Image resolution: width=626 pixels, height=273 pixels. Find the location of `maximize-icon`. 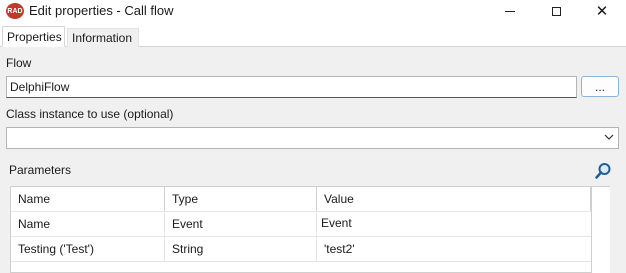

maximize-icon is located at coordinates (556, 11).